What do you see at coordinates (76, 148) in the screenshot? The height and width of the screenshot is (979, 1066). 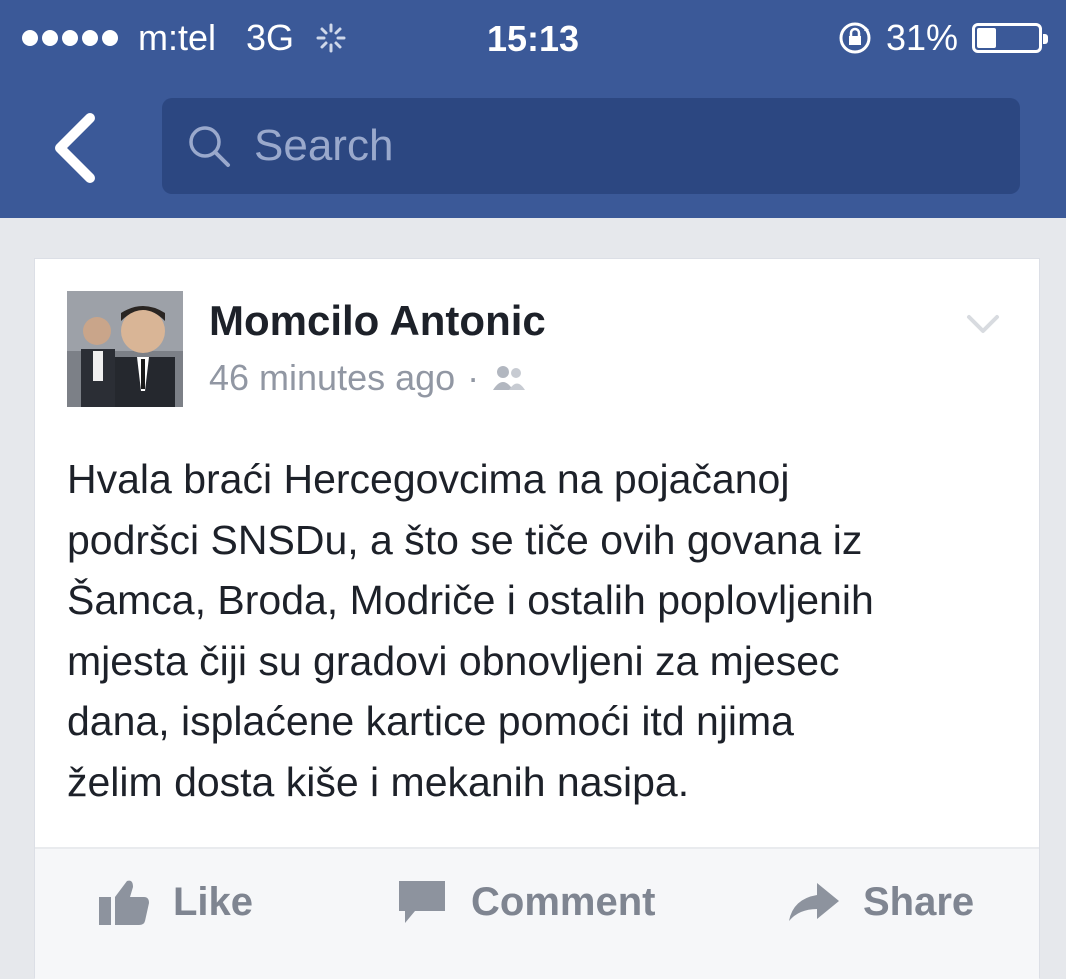 I see `back-button` at bounding box center [76, 148].